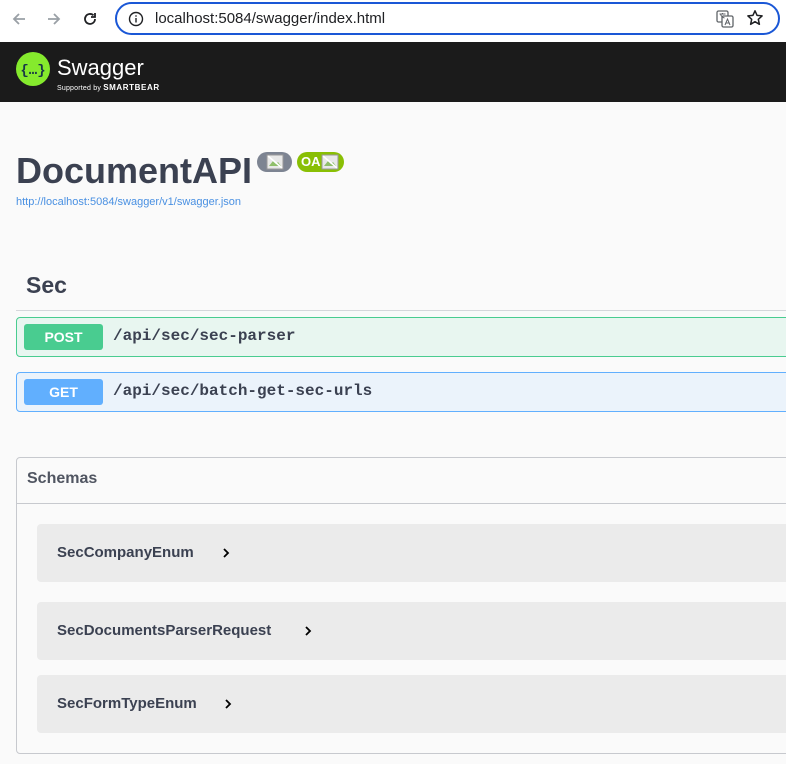 The image size is (786, 764). What do you see at coordinates (401, 337) in the screenshot?
I see `operation-post-sec-parser: POST /api/sec/sec-parser` at bounding box center [401, 337].